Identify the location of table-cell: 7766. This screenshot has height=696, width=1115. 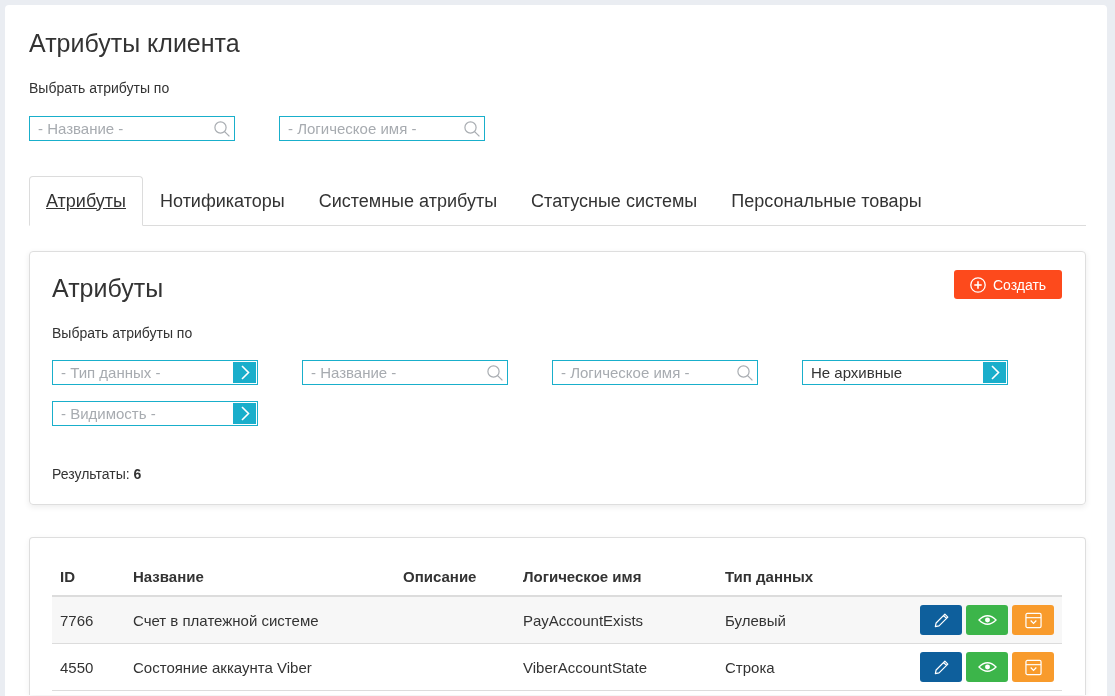
(77, 620).